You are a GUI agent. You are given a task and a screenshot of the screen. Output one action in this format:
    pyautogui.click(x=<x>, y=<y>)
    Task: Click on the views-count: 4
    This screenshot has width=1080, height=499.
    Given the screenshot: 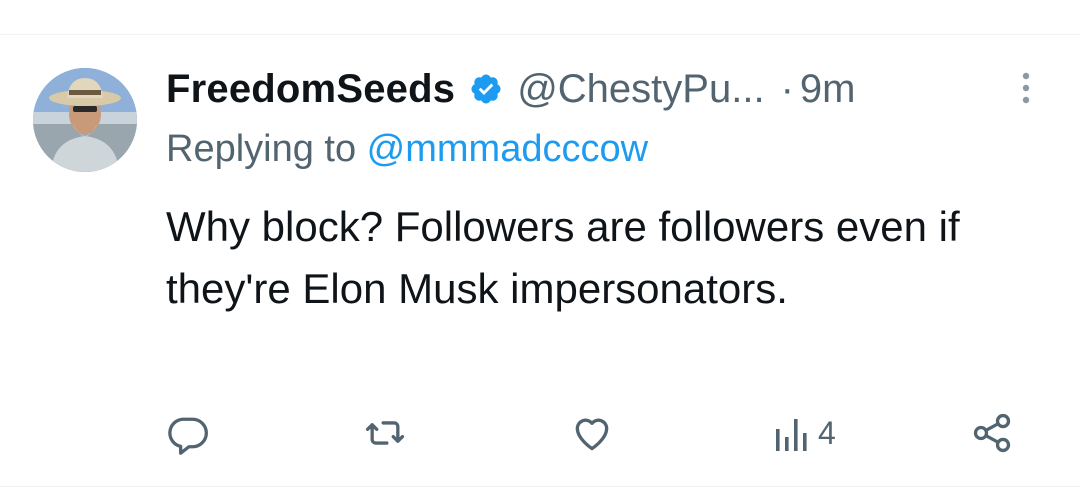 What is the action you would take?
    pyautogui.click(x=827, y=432)
    